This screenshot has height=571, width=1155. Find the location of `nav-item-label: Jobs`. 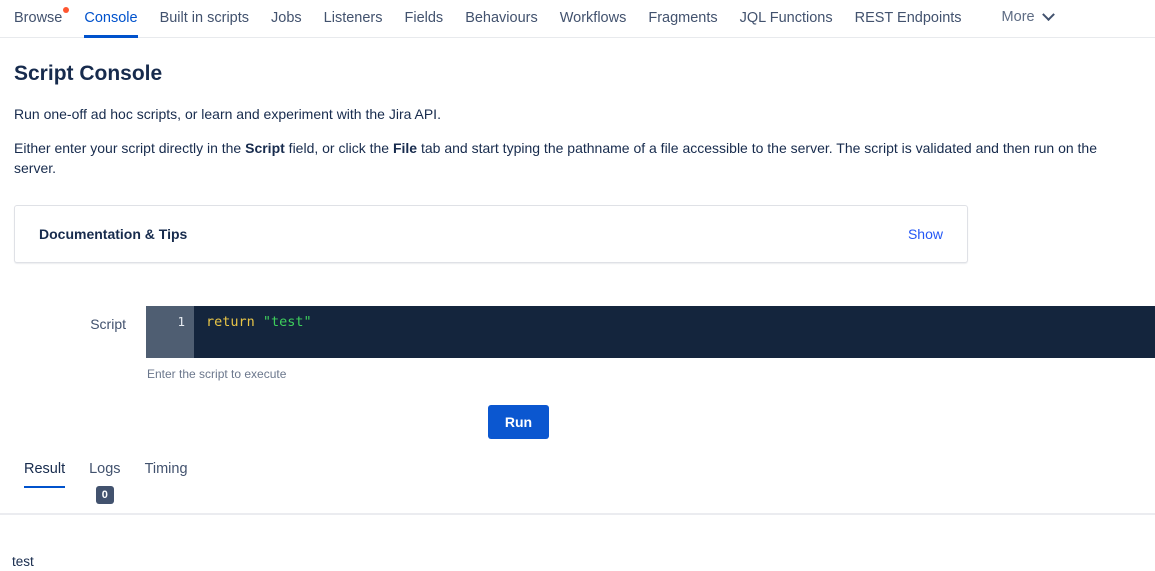

nav-item-label: Jobs is located at coordinates (286, 18).